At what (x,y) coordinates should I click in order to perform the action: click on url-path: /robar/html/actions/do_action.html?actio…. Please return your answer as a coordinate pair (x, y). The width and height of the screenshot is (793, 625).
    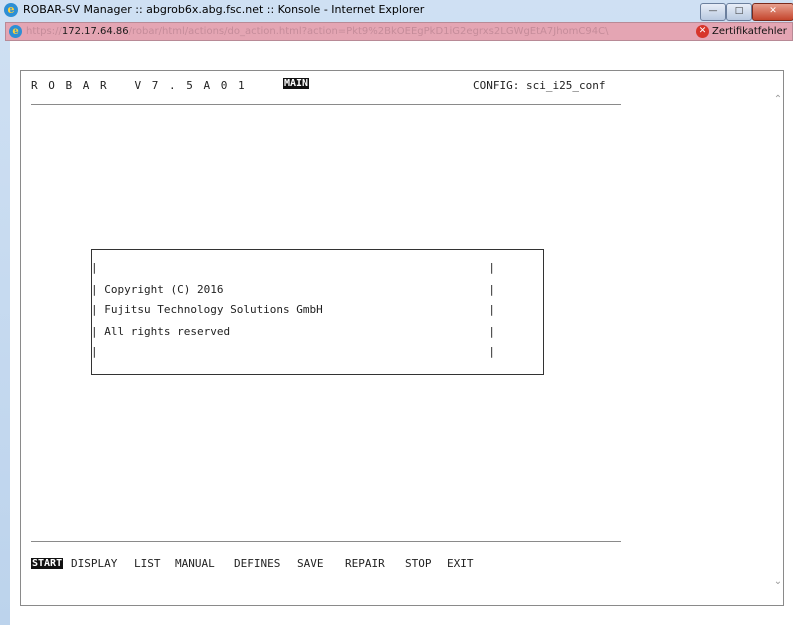
    Looking at the image, I should click on (368, 31).